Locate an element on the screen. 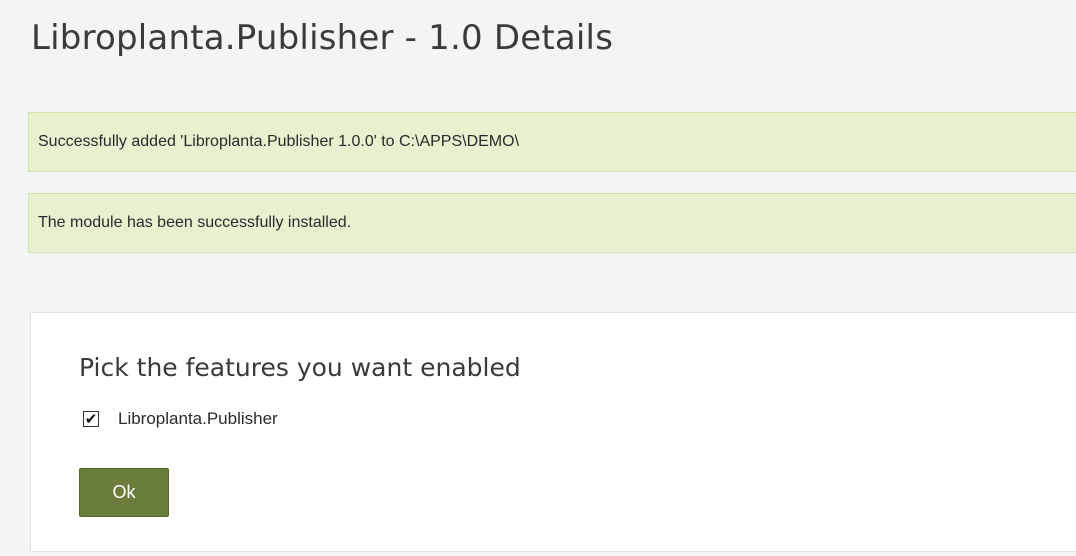  feature-row-libroplanta-publisher: ✔ Libroplanta.Publisher is located at coordinates (180, 419).